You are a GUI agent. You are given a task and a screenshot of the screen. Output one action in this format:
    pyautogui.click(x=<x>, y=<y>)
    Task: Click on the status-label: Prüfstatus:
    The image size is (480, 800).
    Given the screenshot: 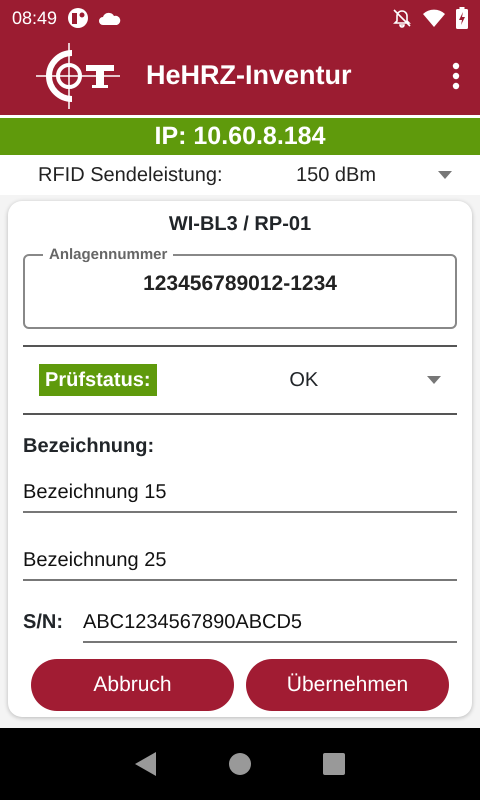 What is the action you would take?
    pyautogui.click(x=98, y=380)
    